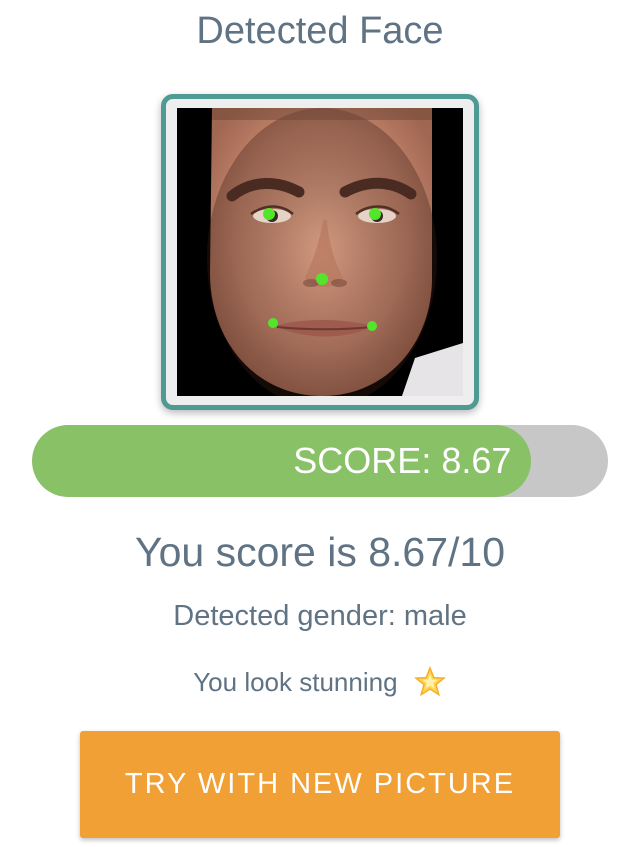 Image resolution: width=640 pixels, height=847 pixels. What do you see at coordinates (269, 214) in the screenshot?
I see `landmark-left-eye` at bounding box center [269, 214].